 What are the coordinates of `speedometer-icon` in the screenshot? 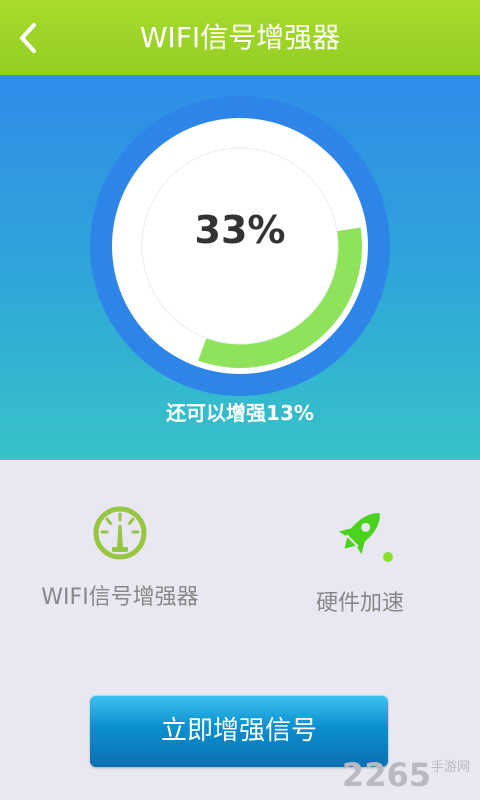 It's located at (120, 533).